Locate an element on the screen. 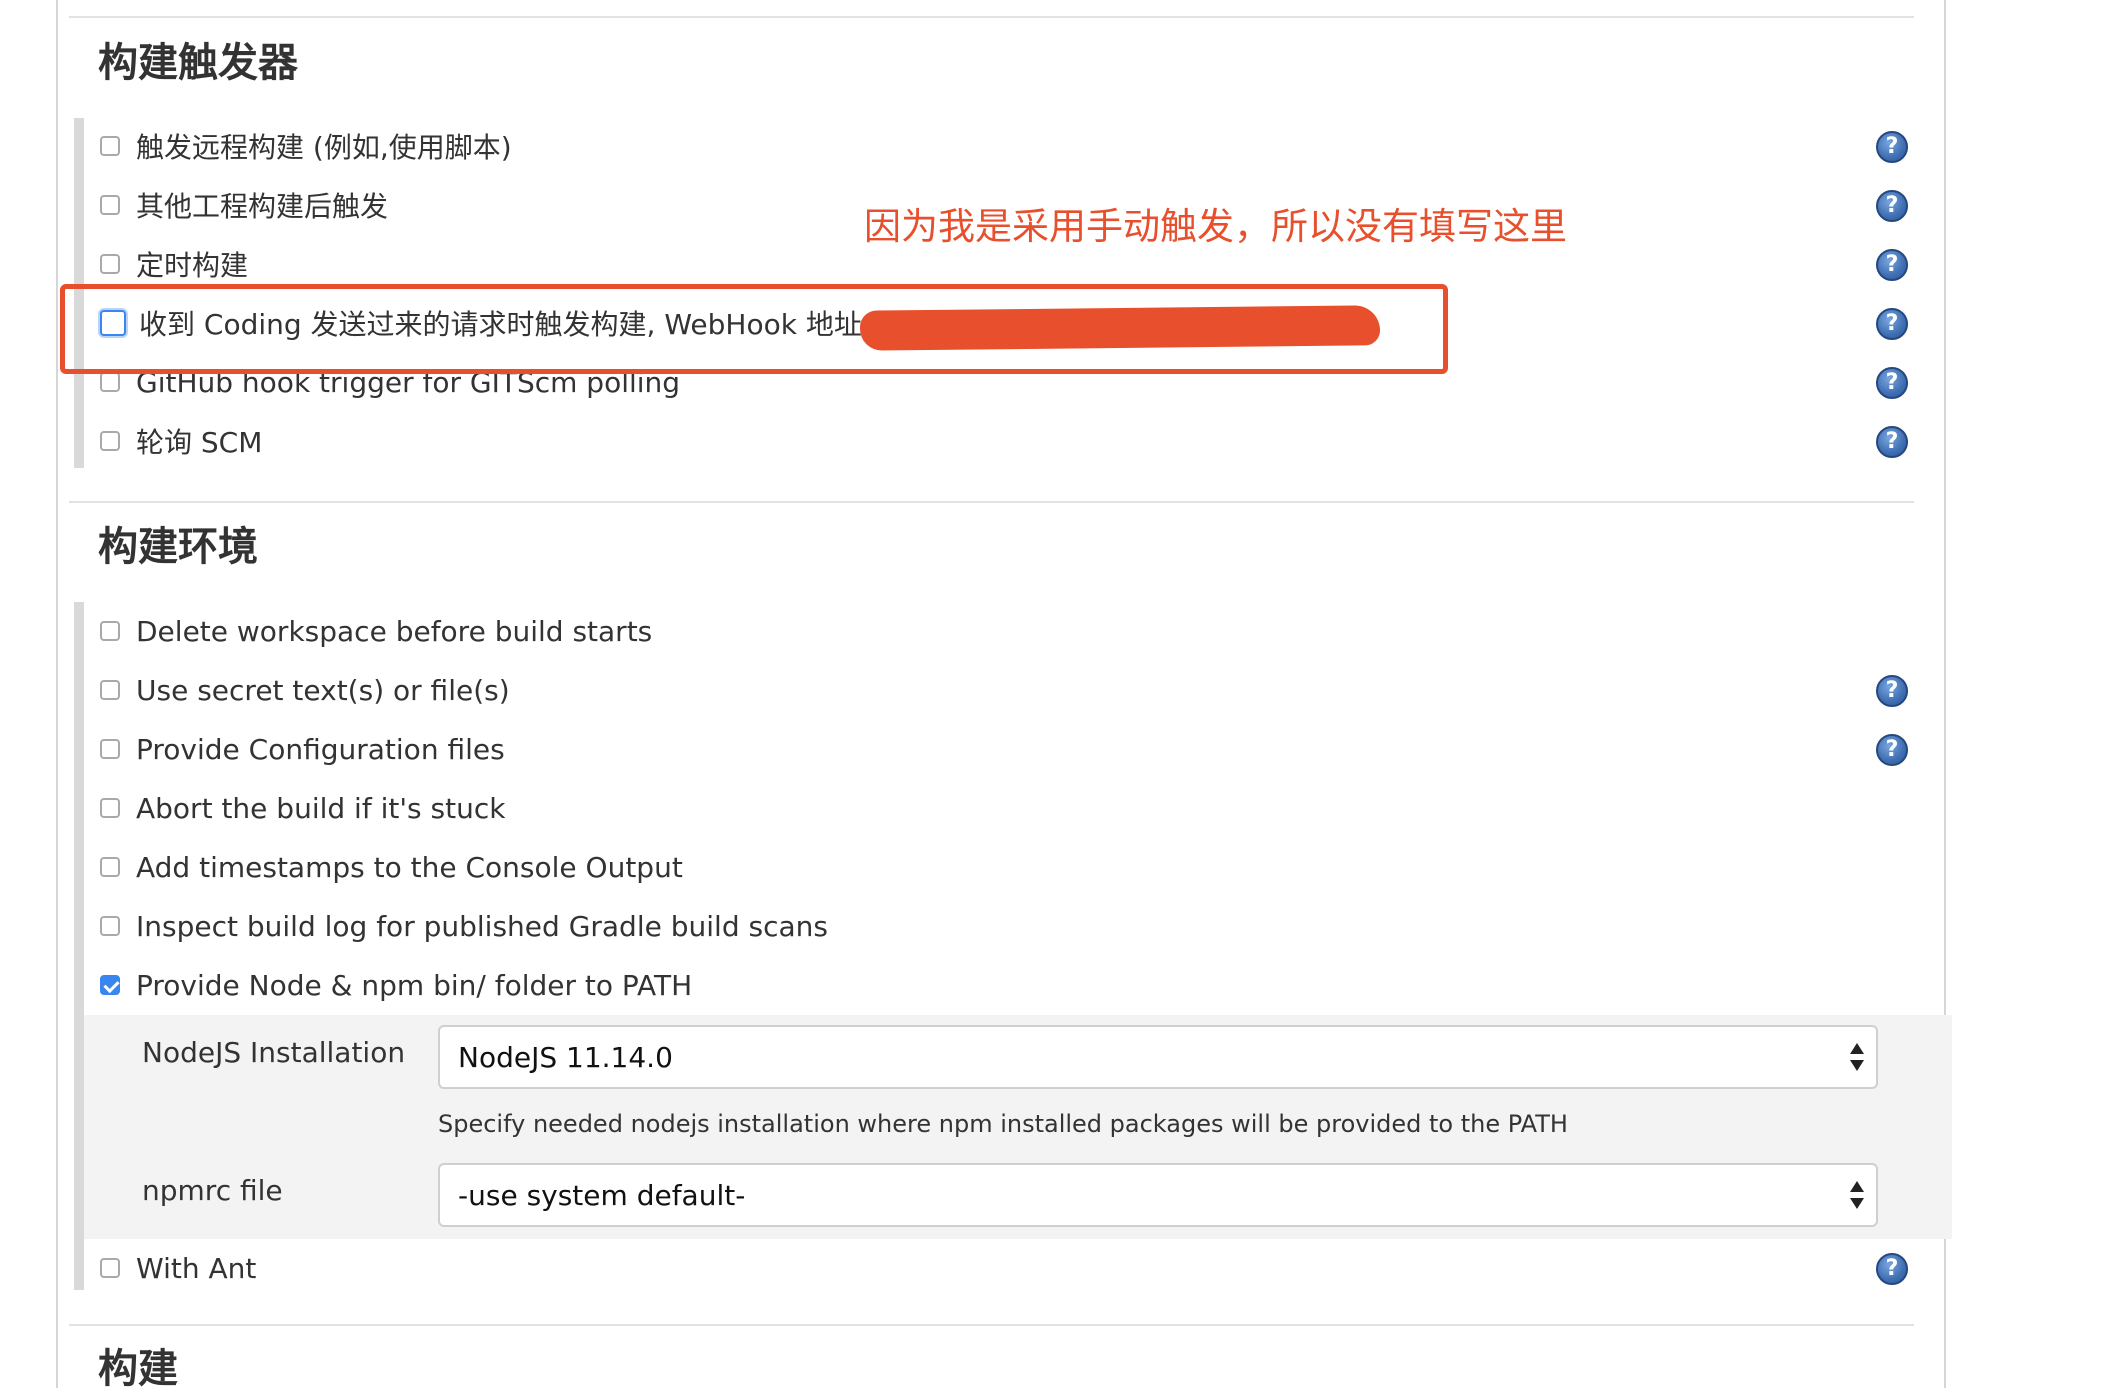 The height and width of the screenshot is (1394, 2124). checkbox-delete-workspace is located at coordinates (110, 631).